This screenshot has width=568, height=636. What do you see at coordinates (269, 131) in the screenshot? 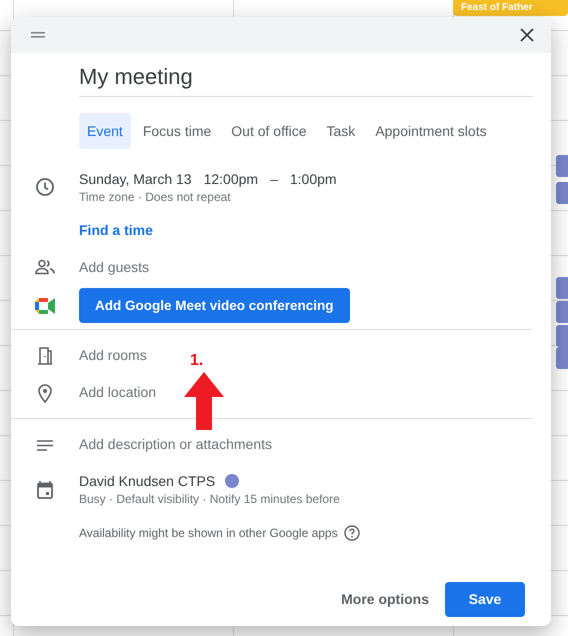
I see `event-type-tab: Out of office` at bounding box center [269, 131].